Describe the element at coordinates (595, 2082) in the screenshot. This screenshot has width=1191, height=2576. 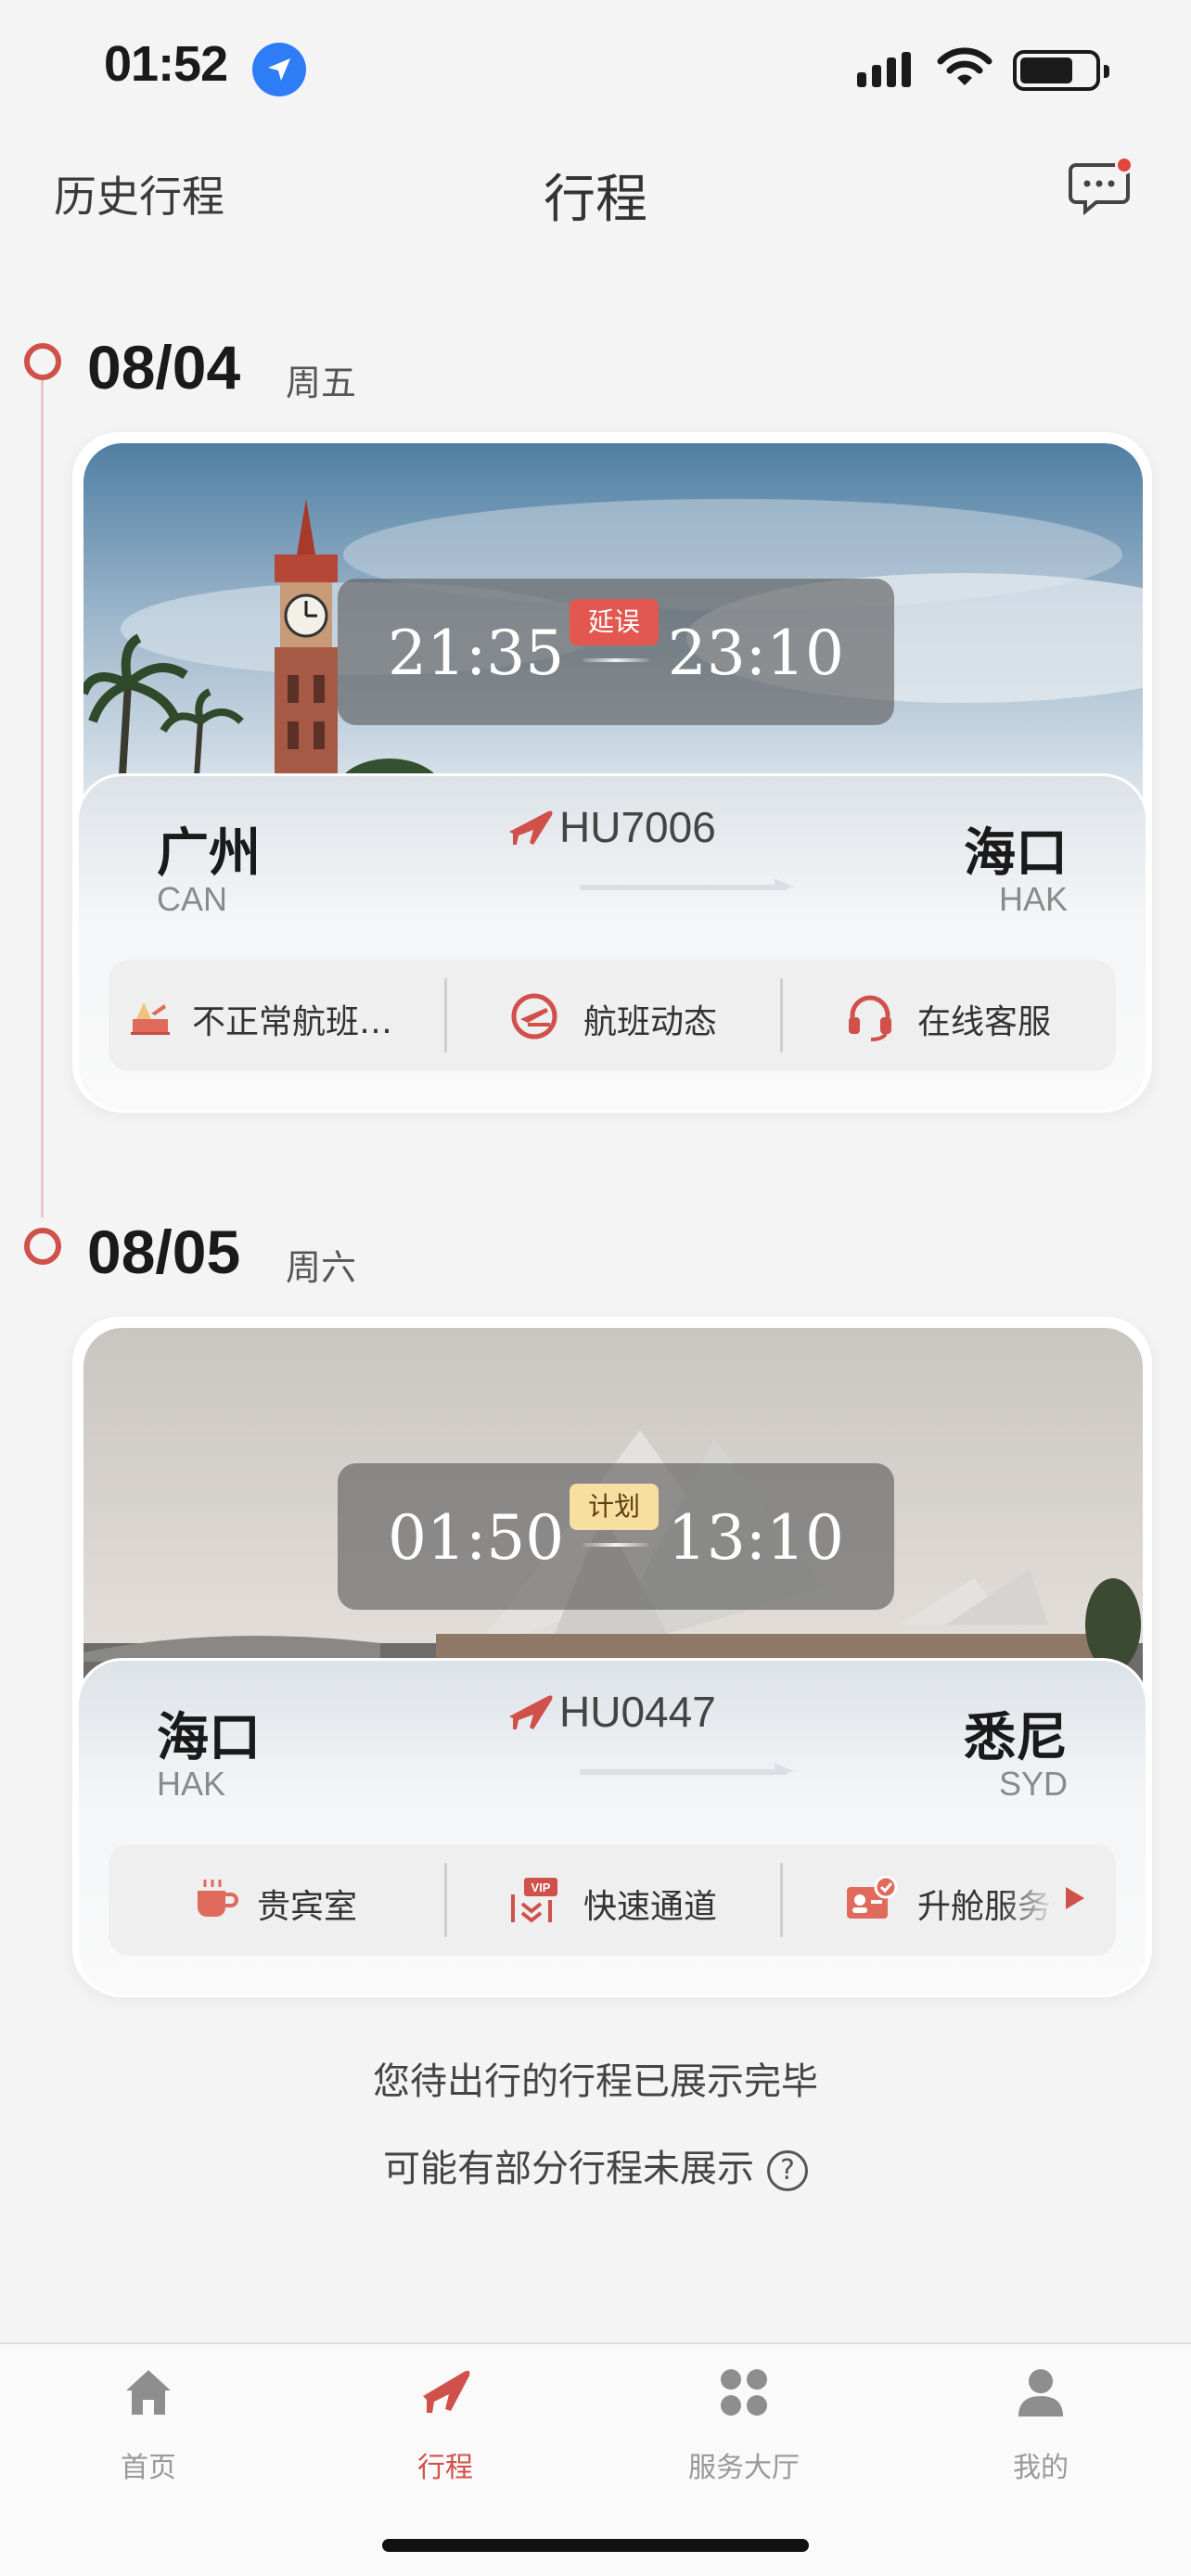
I see `end-of-list-message: 您待出行的行程已展示完毕` at that location.